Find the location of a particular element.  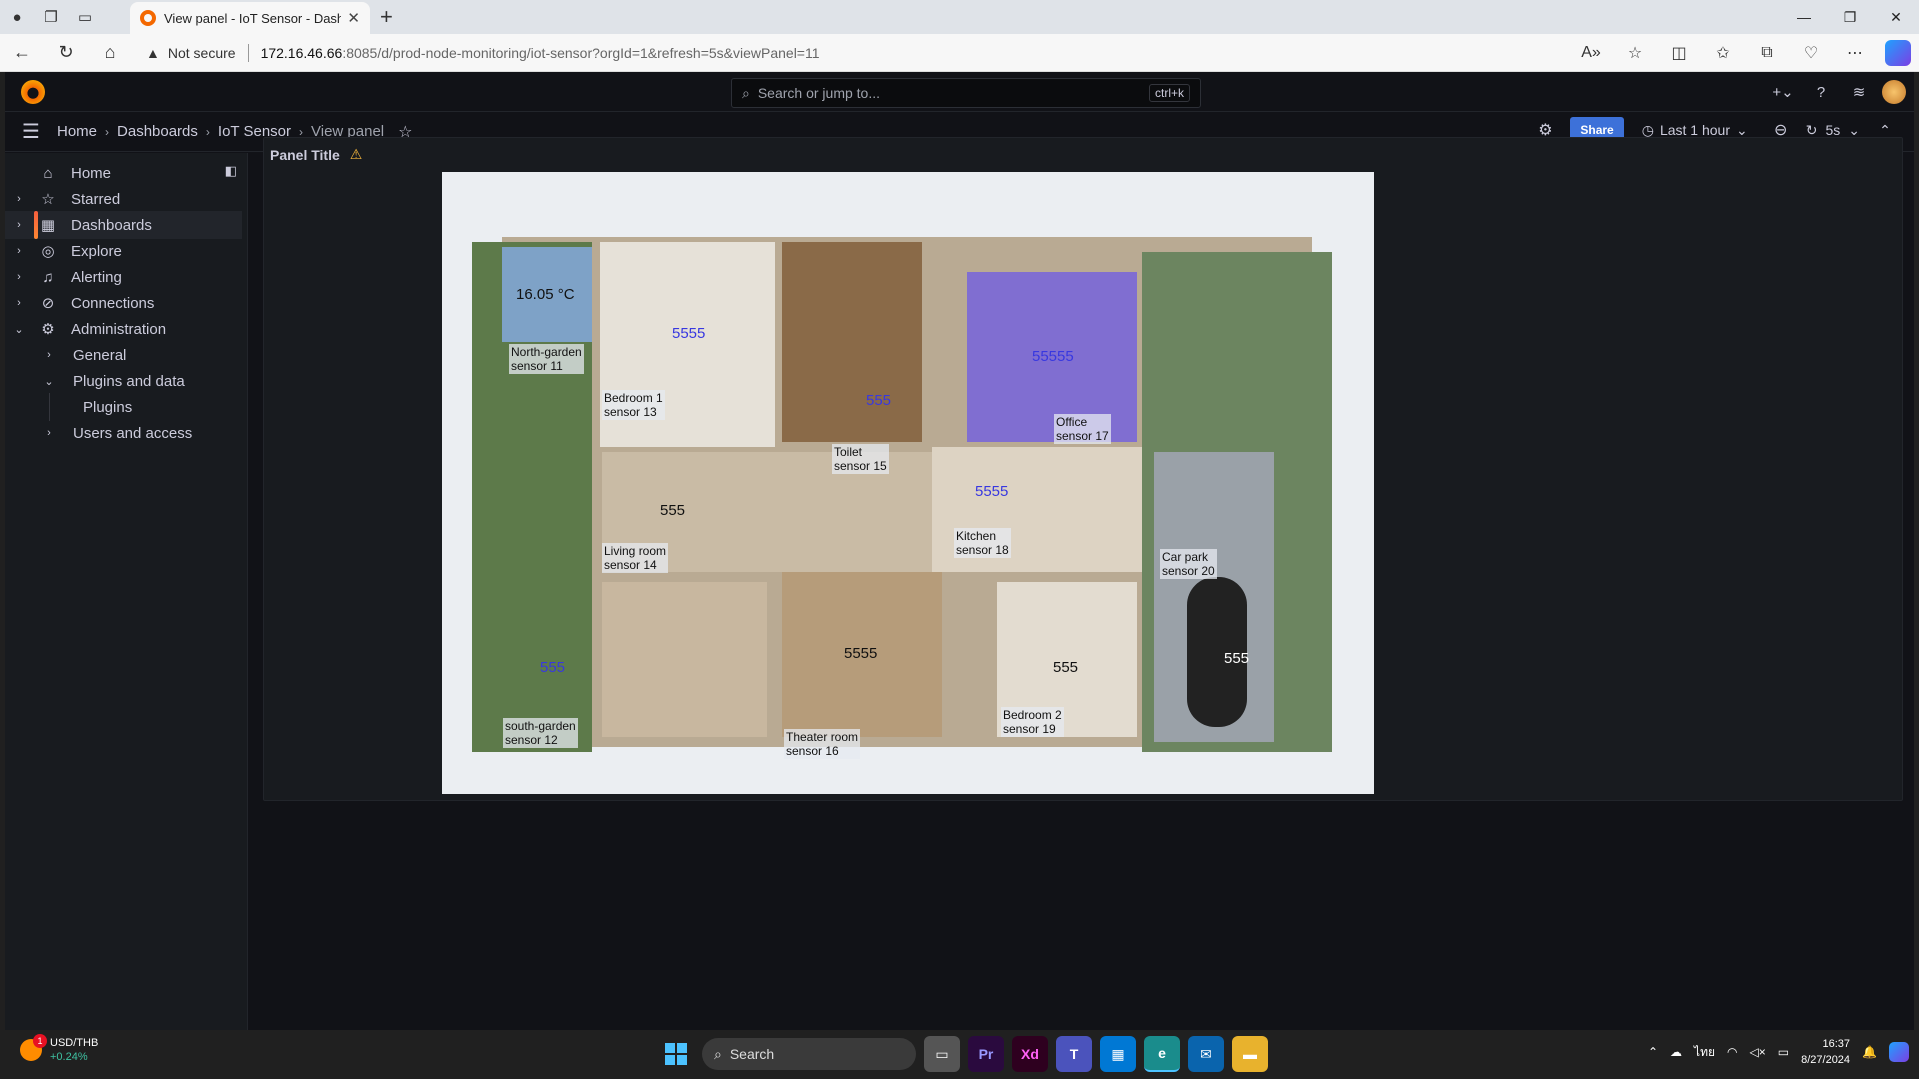

sidebar-item-home: ⌂ Home is located at coordinates (123, 173).